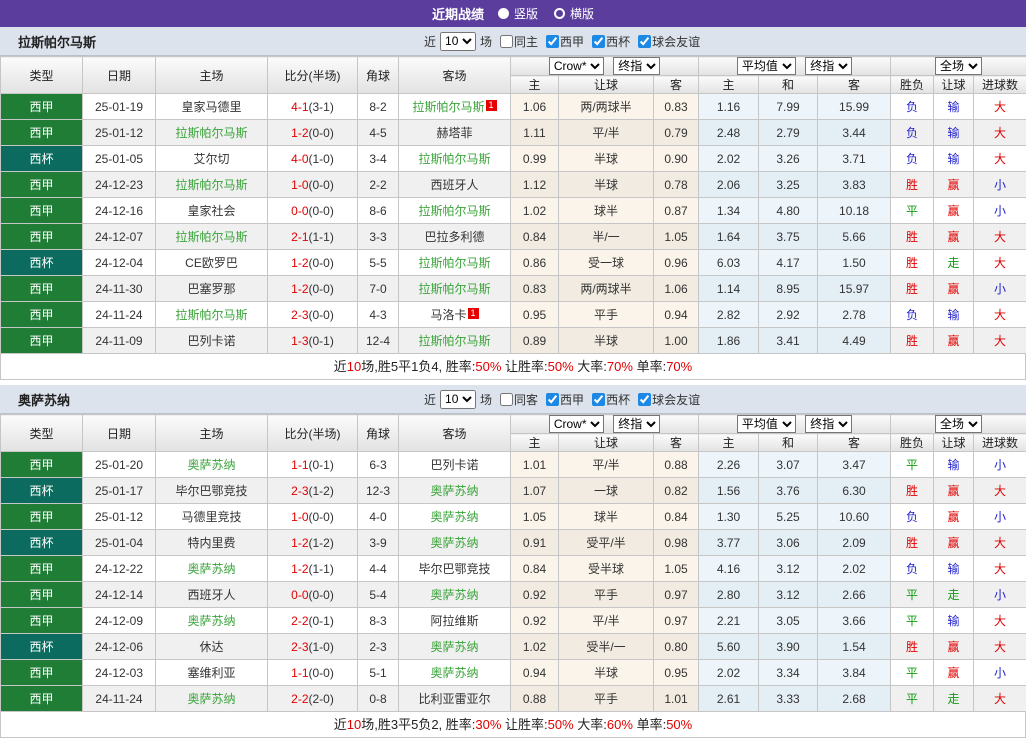  Describe the element at coordinates (378, 699) in the screenshot. I see `corner-cell: 0-8` at that location.